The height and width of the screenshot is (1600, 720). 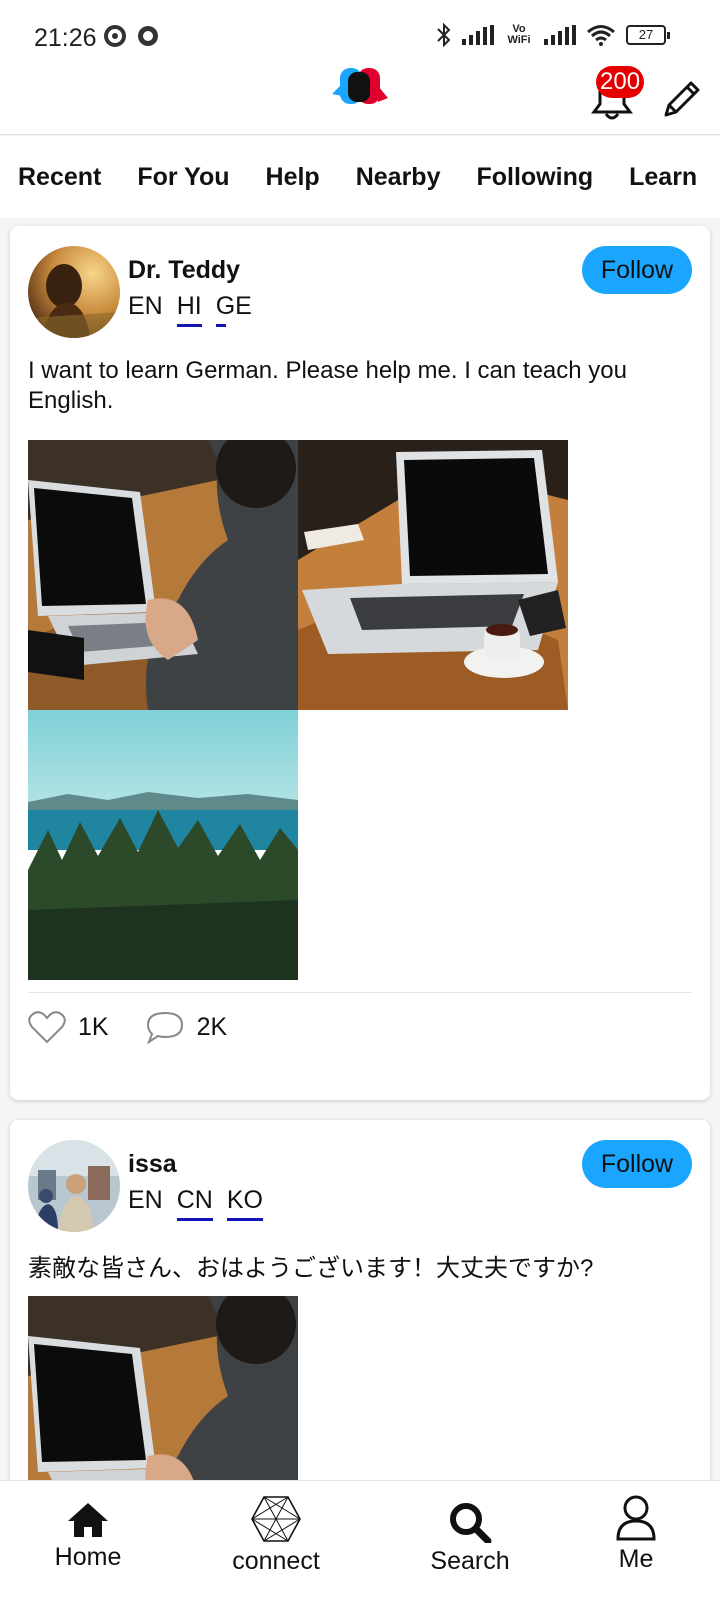 What do you see at coordinates (233, 309) in the screenshot?
I see `language-learning: GE` at bounding box center [233, 309].